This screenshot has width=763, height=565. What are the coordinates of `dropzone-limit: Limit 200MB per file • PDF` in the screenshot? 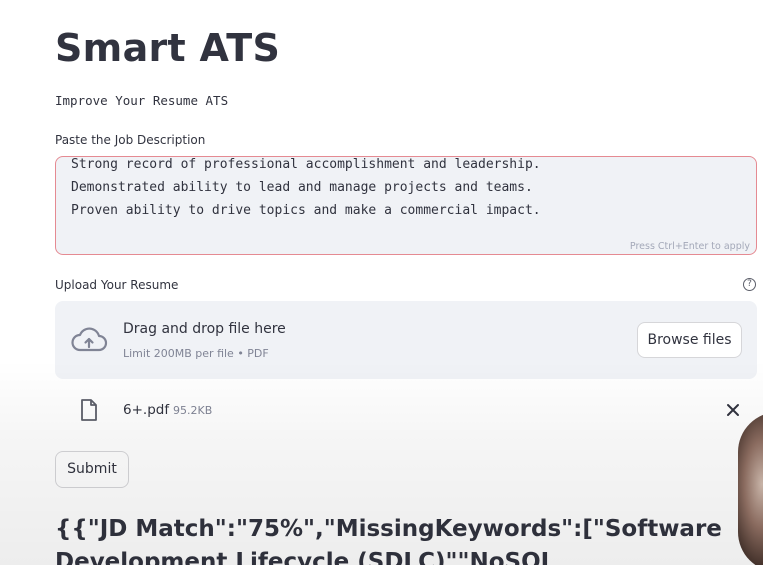 It's located at (196, 353).